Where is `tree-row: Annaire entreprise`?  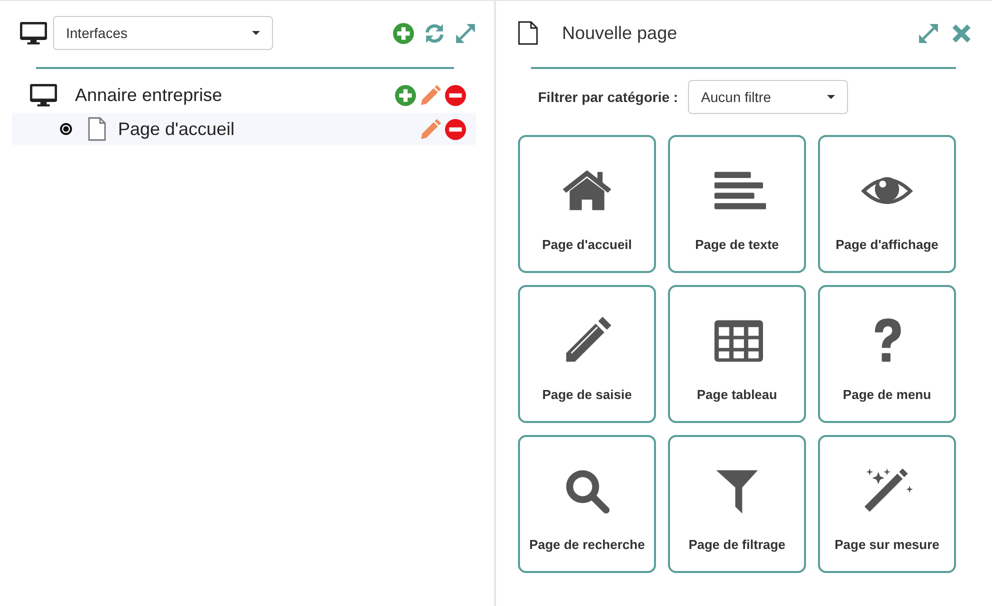
tree-row: Annaire entreprise is located at coordinates (244, 95).